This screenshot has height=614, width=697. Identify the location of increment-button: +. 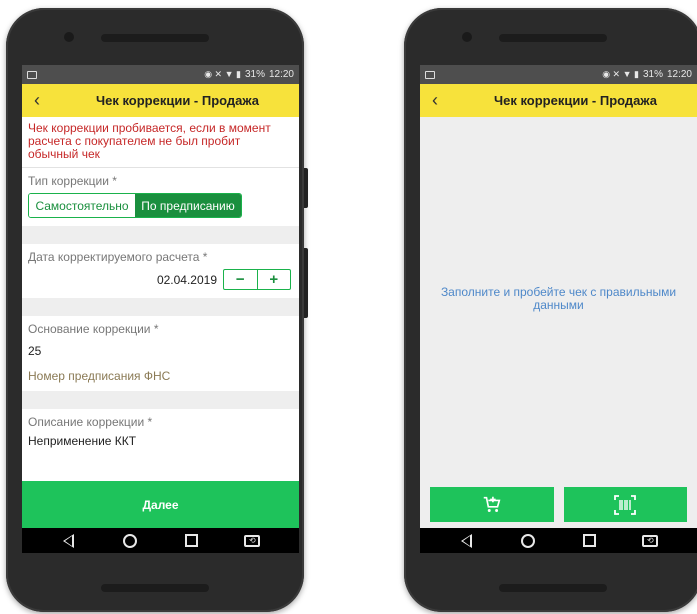
(273, 279).